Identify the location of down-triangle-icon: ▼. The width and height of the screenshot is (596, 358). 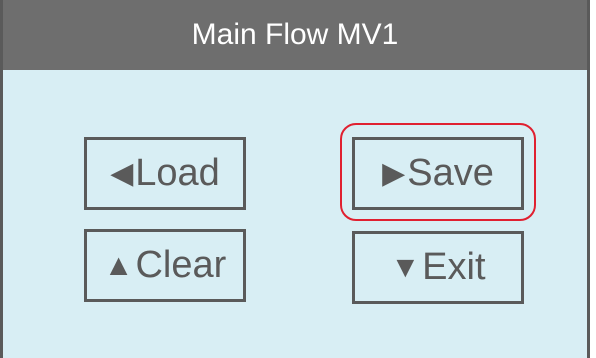
(405, 267).